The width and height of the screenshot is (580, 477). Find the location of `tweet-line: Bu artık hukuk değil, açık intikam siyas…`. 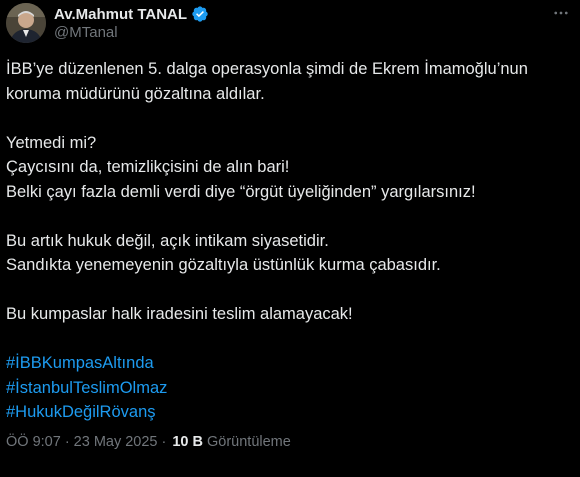

tweet-line: Bu artık hukuk değil, açık intikam siyas… is located at coordinates (167, 240).